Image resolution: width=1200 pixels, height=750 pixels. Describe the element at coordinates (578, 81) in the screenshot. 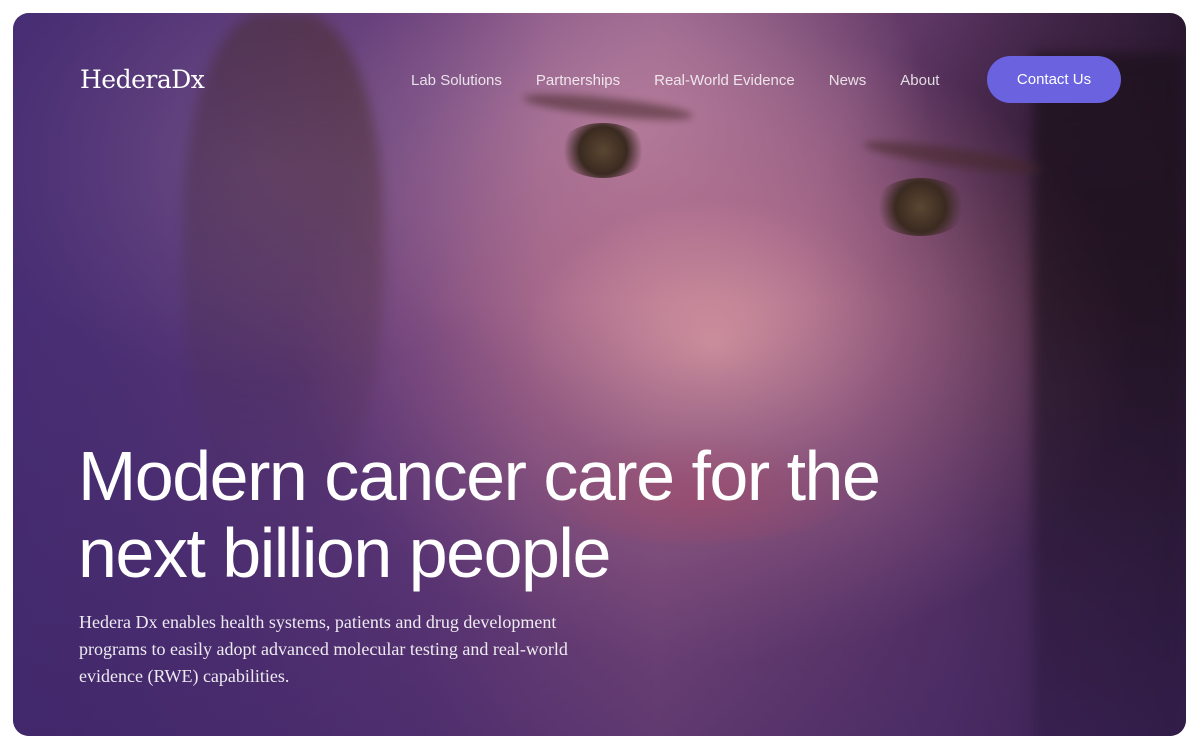

I see `nav-item-partnerships: Partnerships` at that location.